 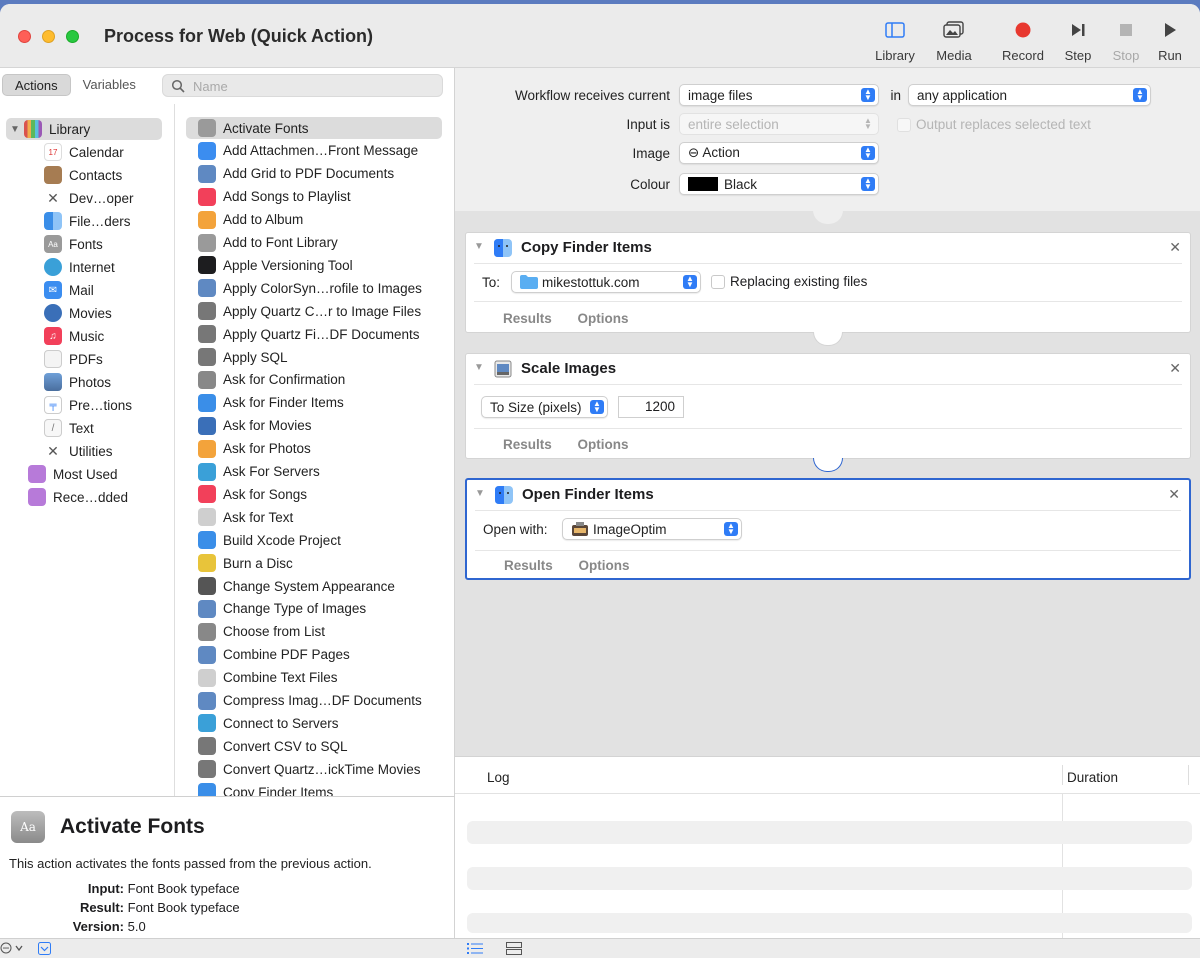 I want to click on input-is-popup: entire selection ▲ ▼, so click(x=779, y=124).